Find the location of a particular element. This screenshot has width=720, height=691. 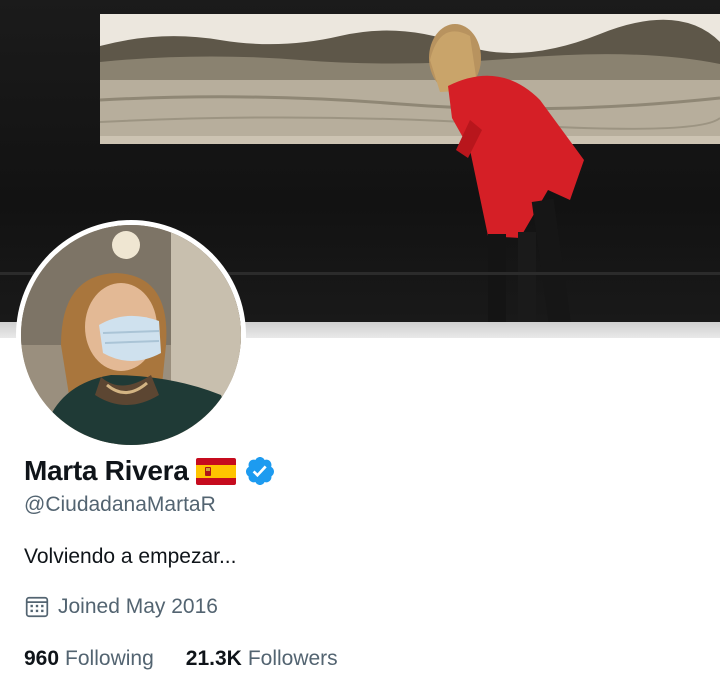

profile-handle: @CiudadanaMartaR is located at coordinates (120, 504).